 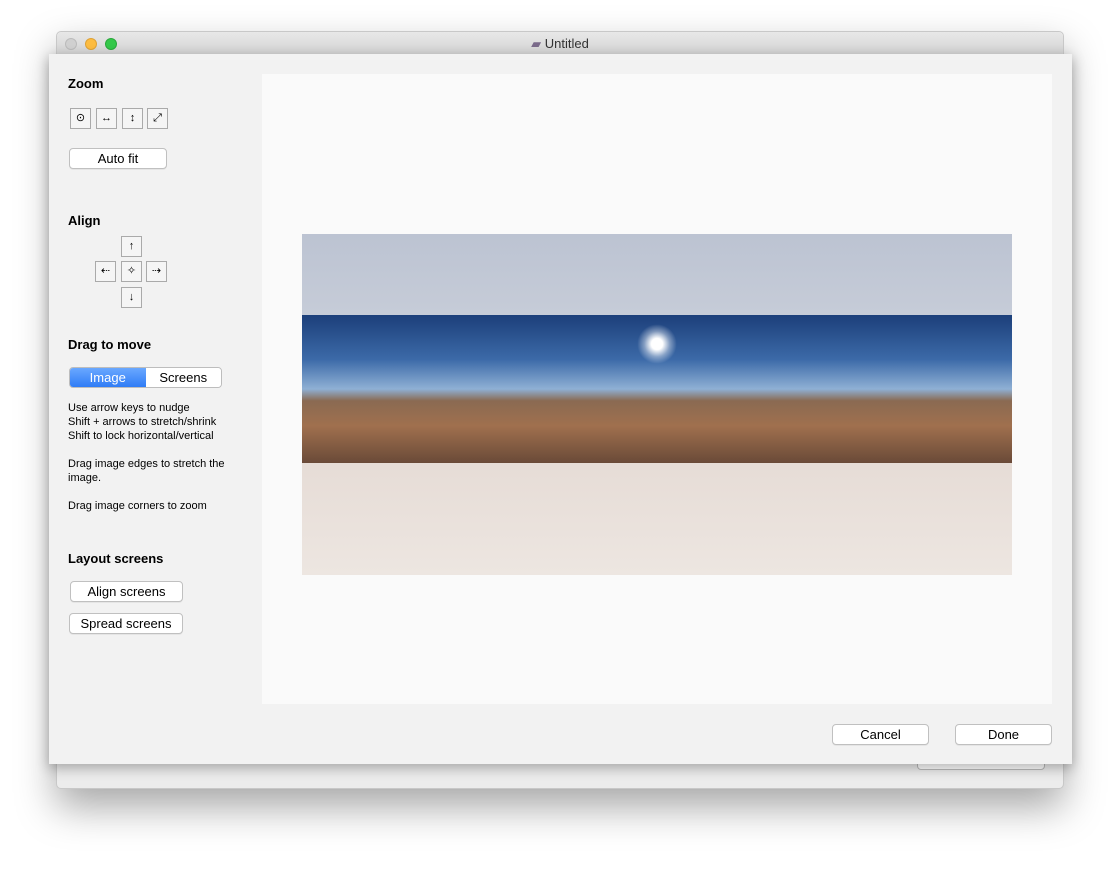 I want to click on drag-heading: Drag to move, so click(x=110, y=344).